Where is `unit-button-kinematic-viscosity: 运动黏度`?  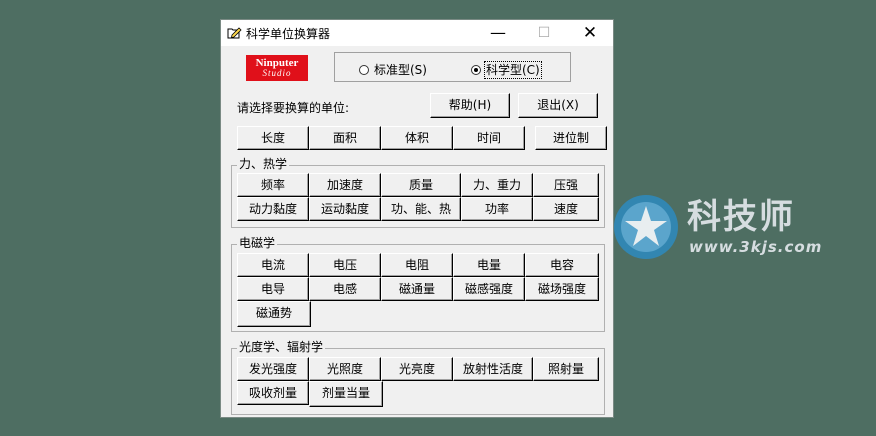 unit-button-kinematic-viscosity: 运动黏度 is located at coordinates (345, 209).